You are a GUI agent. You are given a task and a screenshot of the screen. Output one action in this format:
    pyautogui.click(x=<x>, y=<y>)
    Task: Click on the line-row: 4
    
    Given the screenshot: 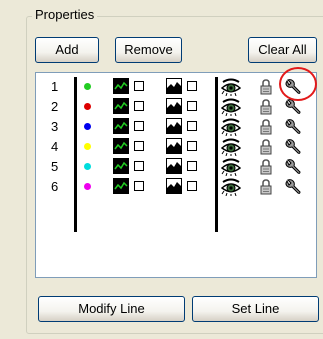 What is the action you would take?
    pyautogui.click(x=176, y=147)
    